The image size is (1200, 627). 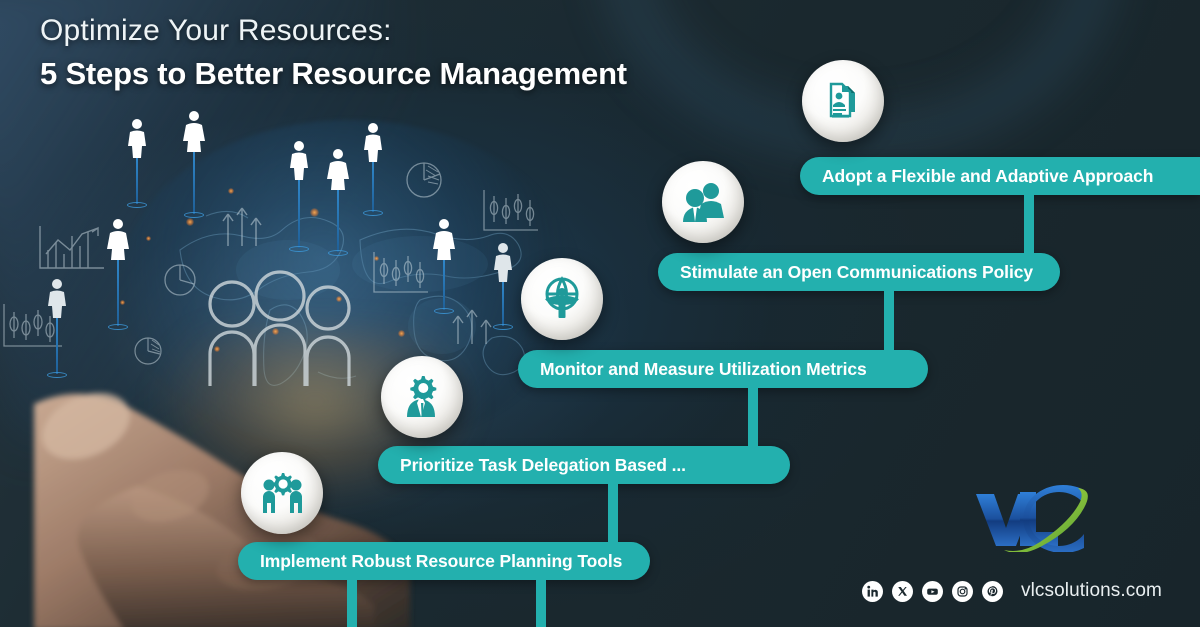 What do you see at coordinates (872, 591) in the screenshot?
I see `linkedin-icon` at bounding box center [872, 591].